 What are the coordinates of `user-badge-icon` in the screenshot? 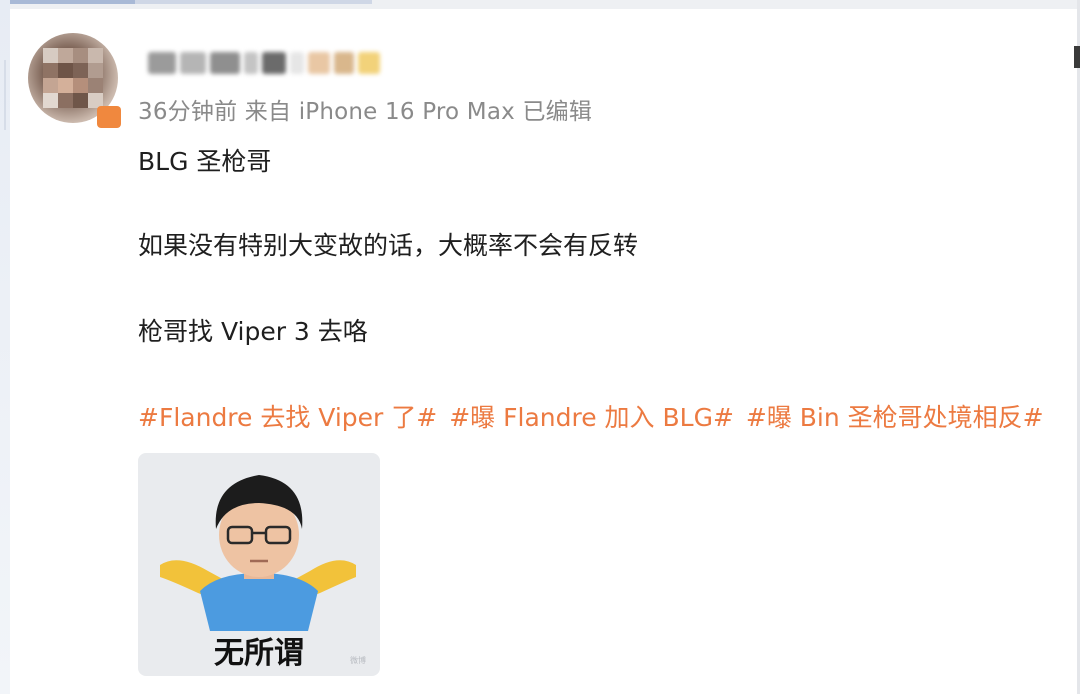 It's located at (109, 117).